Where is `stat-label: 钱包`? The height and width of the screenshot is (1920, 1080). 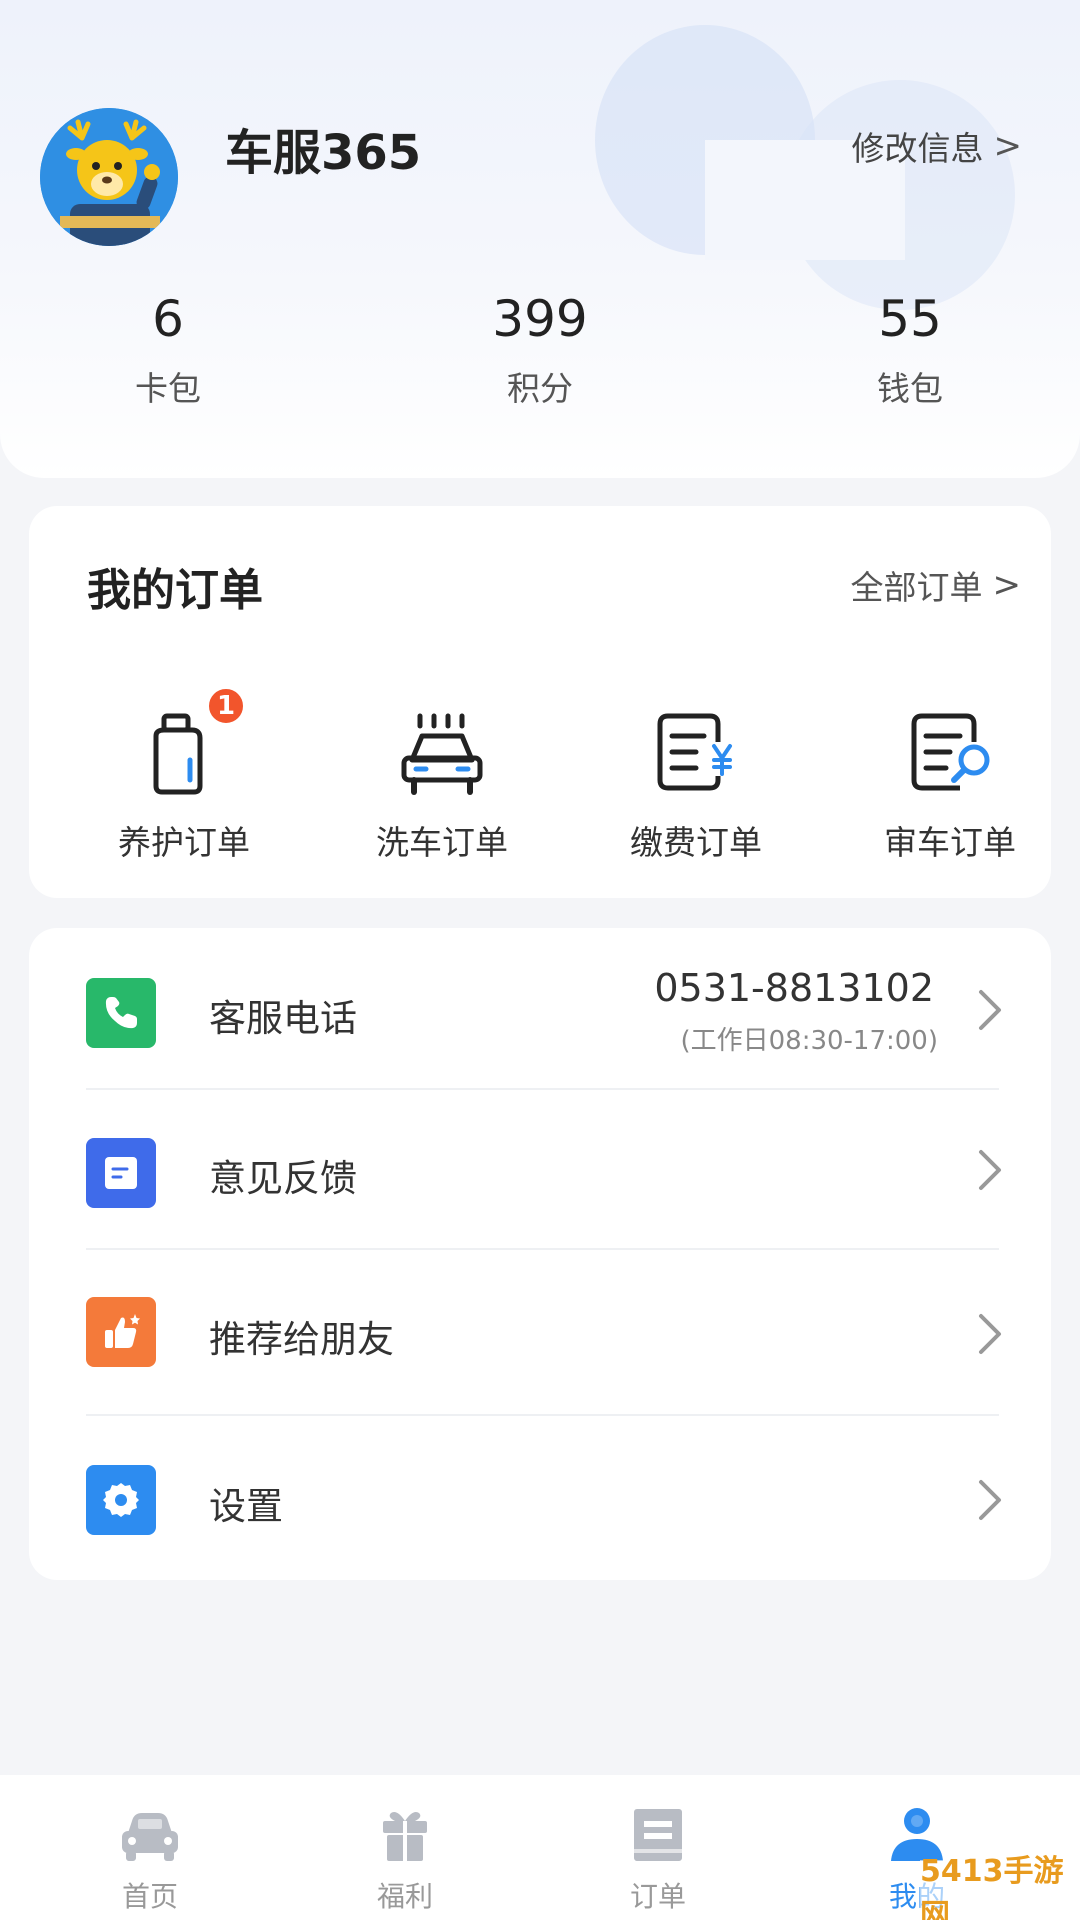 stat-label: 钱包 is located at coordinates (910, 388).